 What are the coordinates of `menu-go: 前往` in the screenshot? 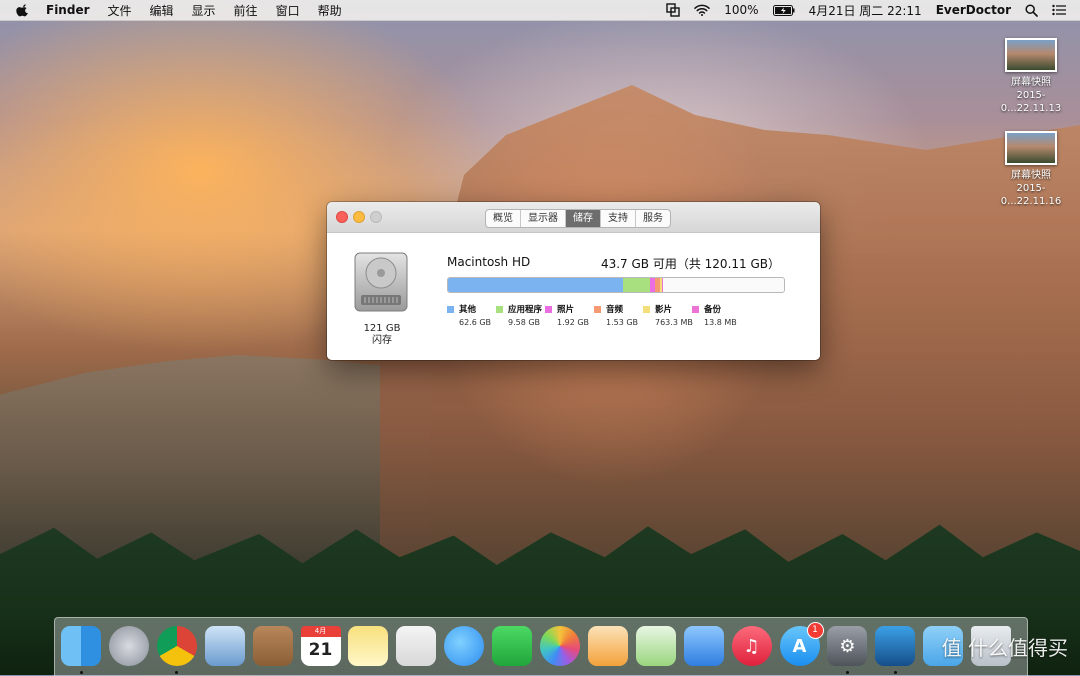 It's located at (246, 10).